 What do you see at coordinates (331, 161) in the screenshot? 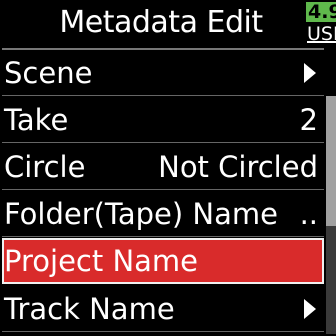
I see `scrollbar-thumb` at bounding box center [331, 161].